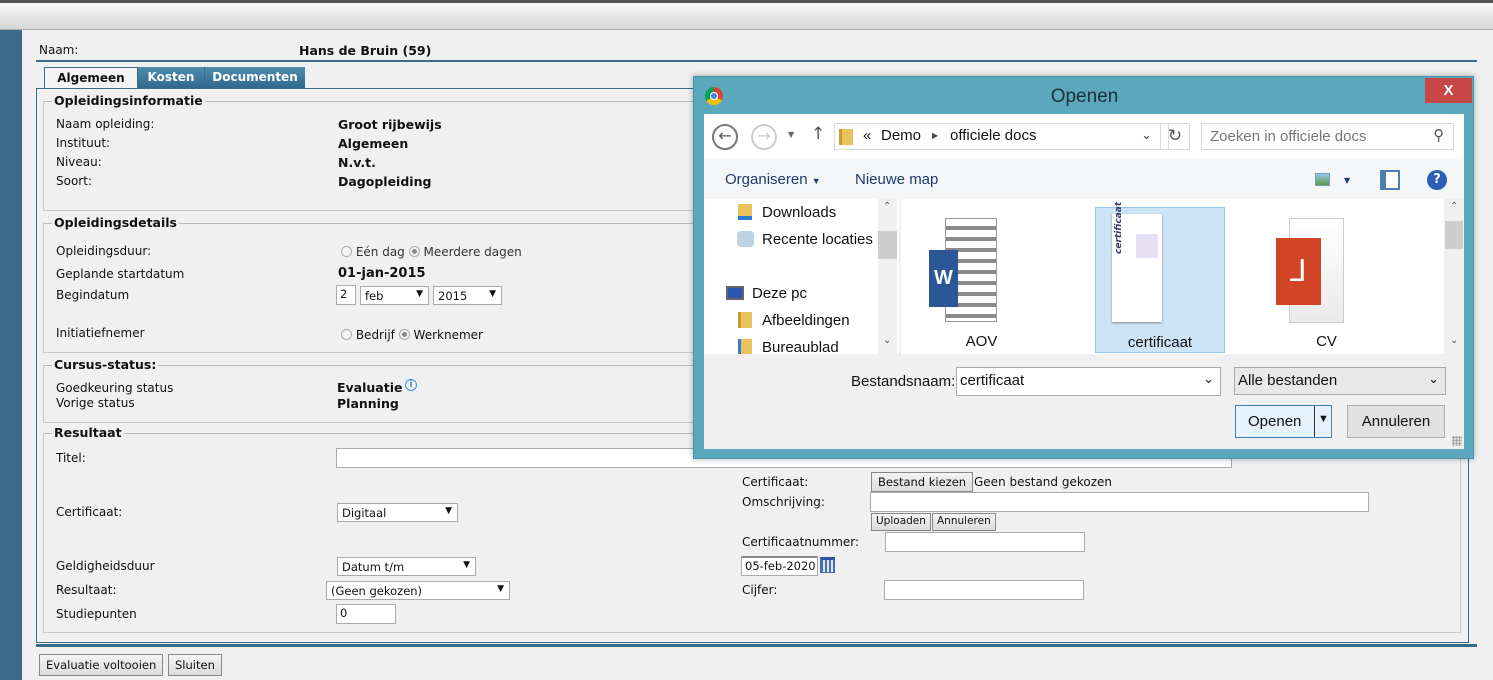  I want to click on nav-item-bureaublad: Bureaublad, so click(800, 347).